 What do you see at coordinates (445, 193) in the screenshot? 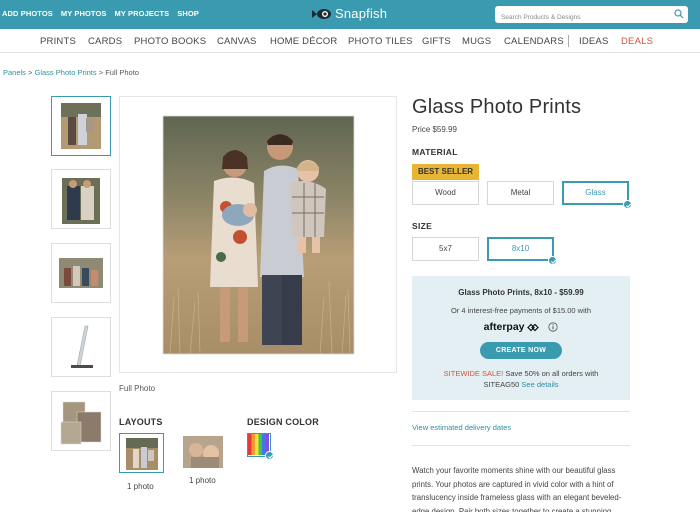
I see `material-option-wood: Wood` at bounding box center [445, 193].